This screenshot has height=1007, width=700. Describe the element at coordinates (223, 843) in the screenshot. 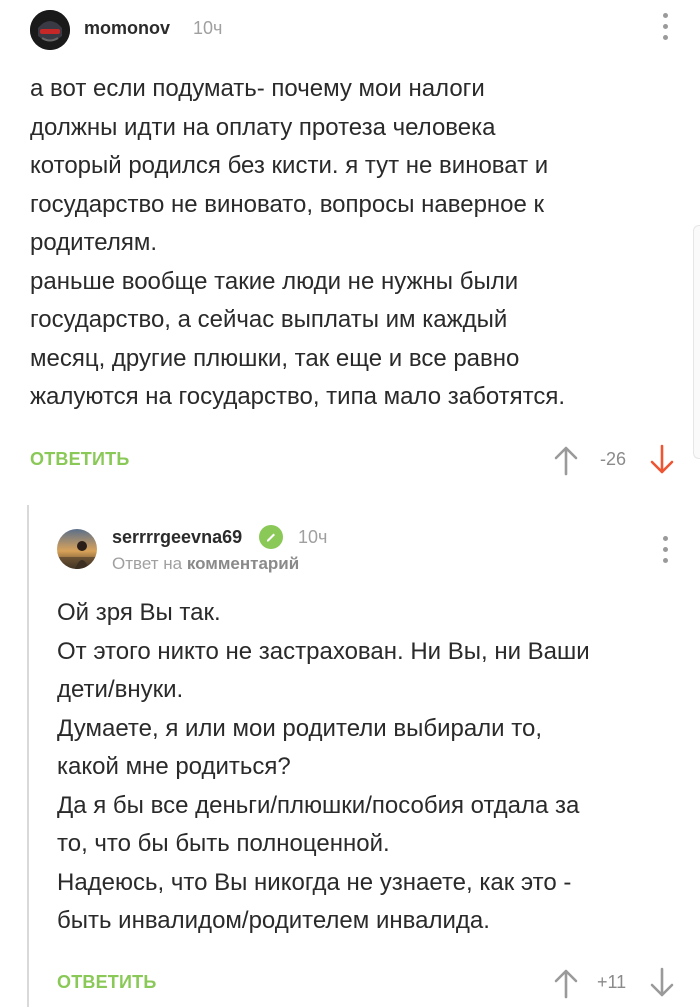

I see `comment-line: то, что бы быть полноценной.` at that location.